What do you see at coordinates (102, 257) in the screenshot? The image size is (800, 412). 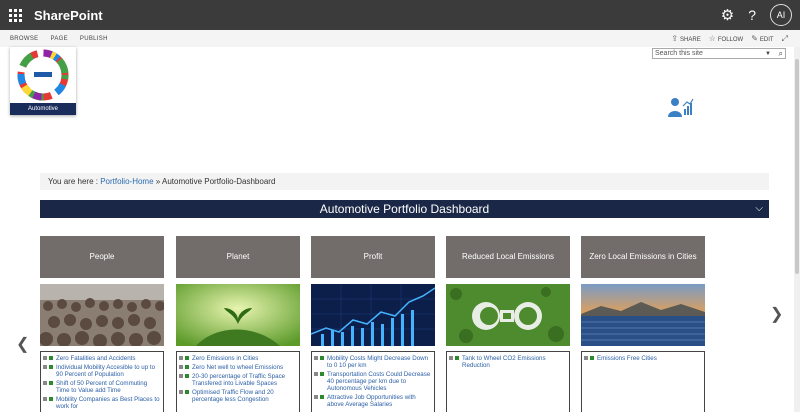 I see `card-title: People` at bounding box center [102, 257].